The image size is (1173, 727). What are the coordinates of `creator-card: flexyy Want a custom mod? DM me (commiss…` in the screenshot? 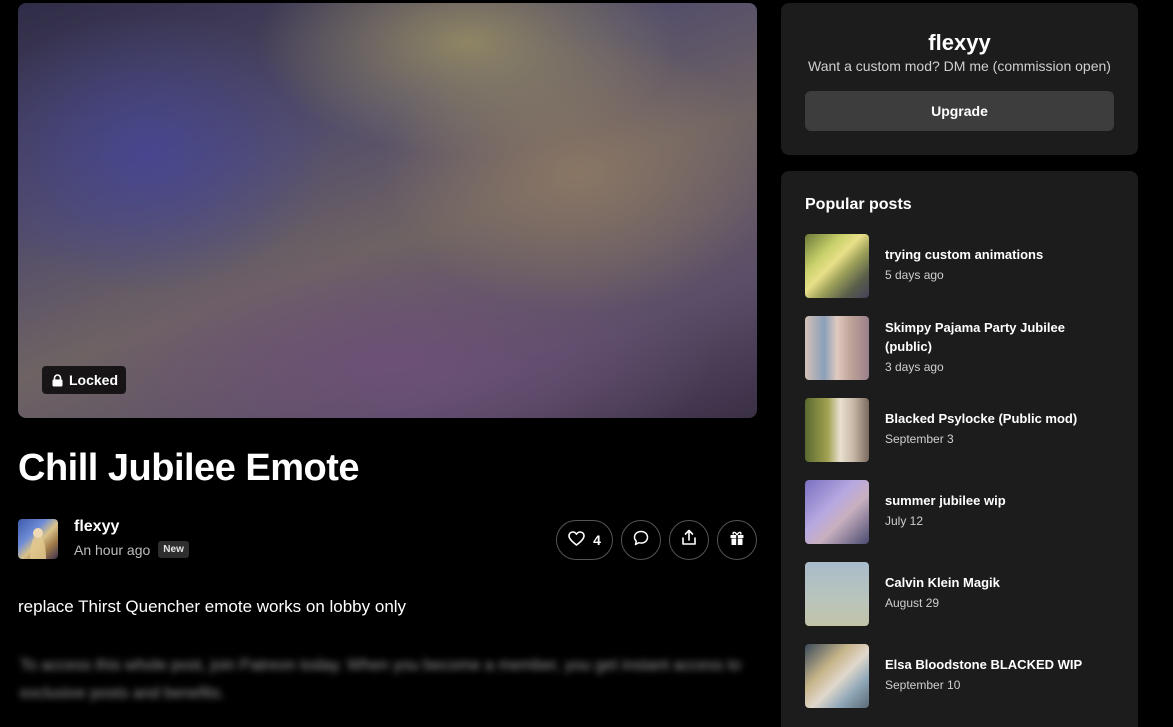 It's located at (959, 79).